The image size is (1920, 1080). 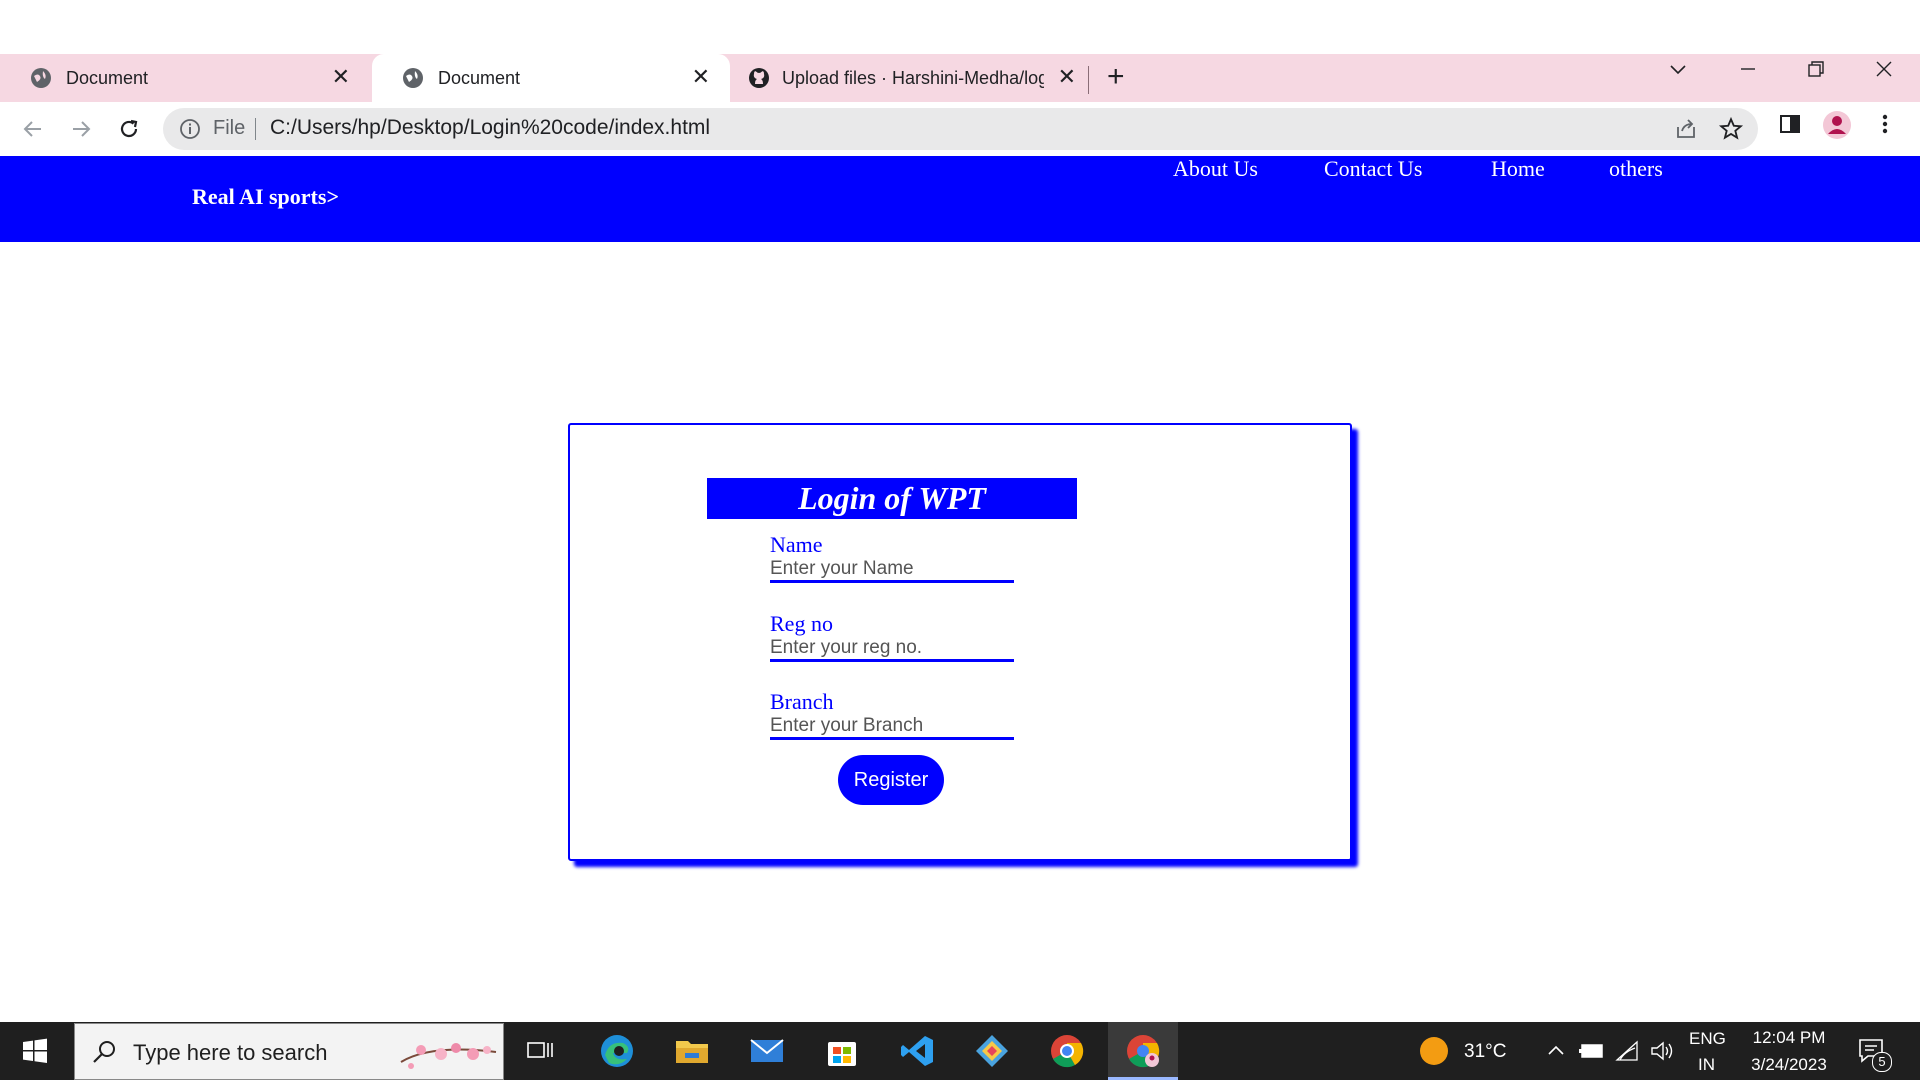 What do you see at coordinates (448, 1056) in the screenshot?
I see `cherry-blossom-icon` at bounding box center [448, 1056].